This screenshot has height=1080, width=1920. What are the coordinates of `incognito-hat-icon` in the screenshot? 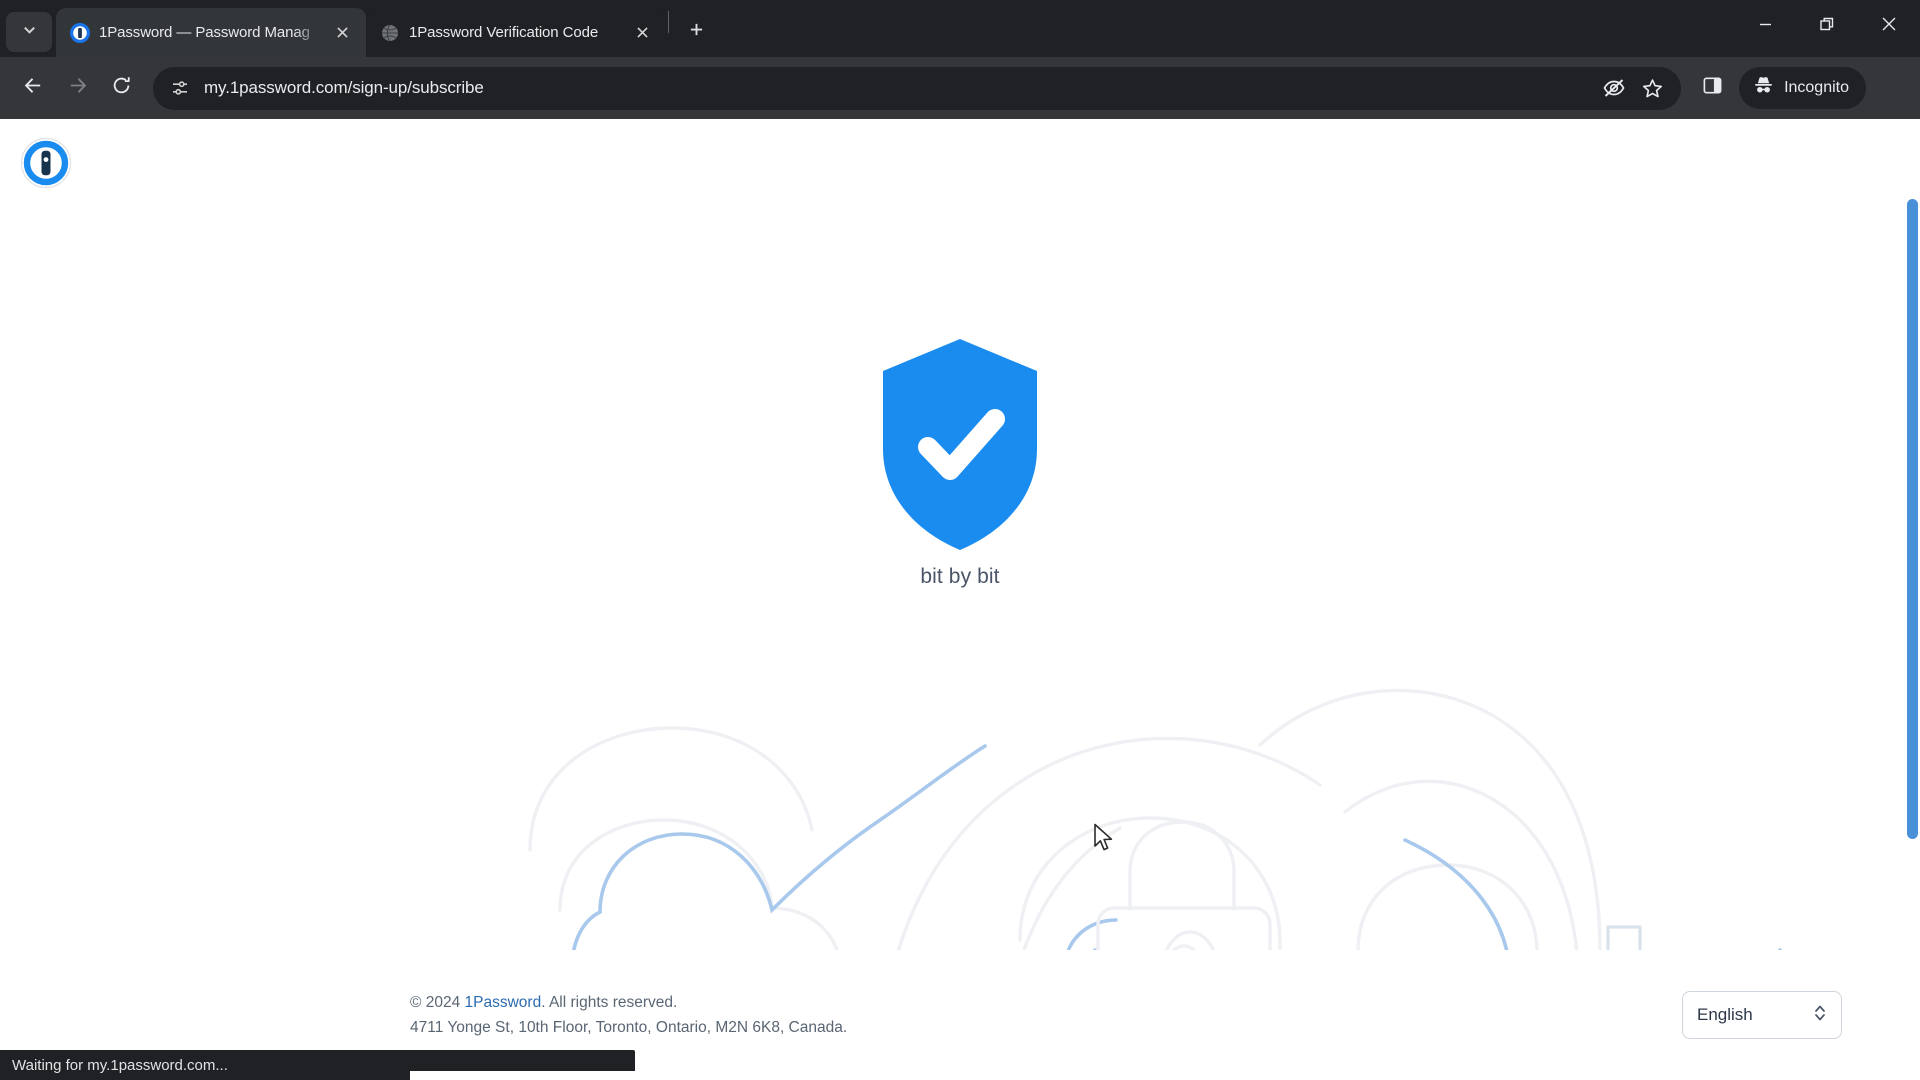 It's located at (1763, 88).